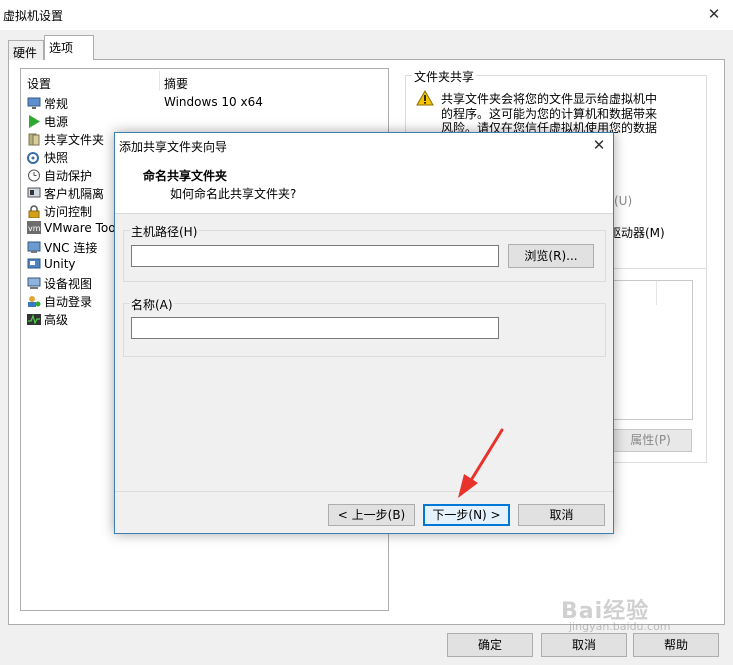  Describe the element at coordinates (466, 515) in the screenshot. I see `next-button: 下一步(N) >` at that location.